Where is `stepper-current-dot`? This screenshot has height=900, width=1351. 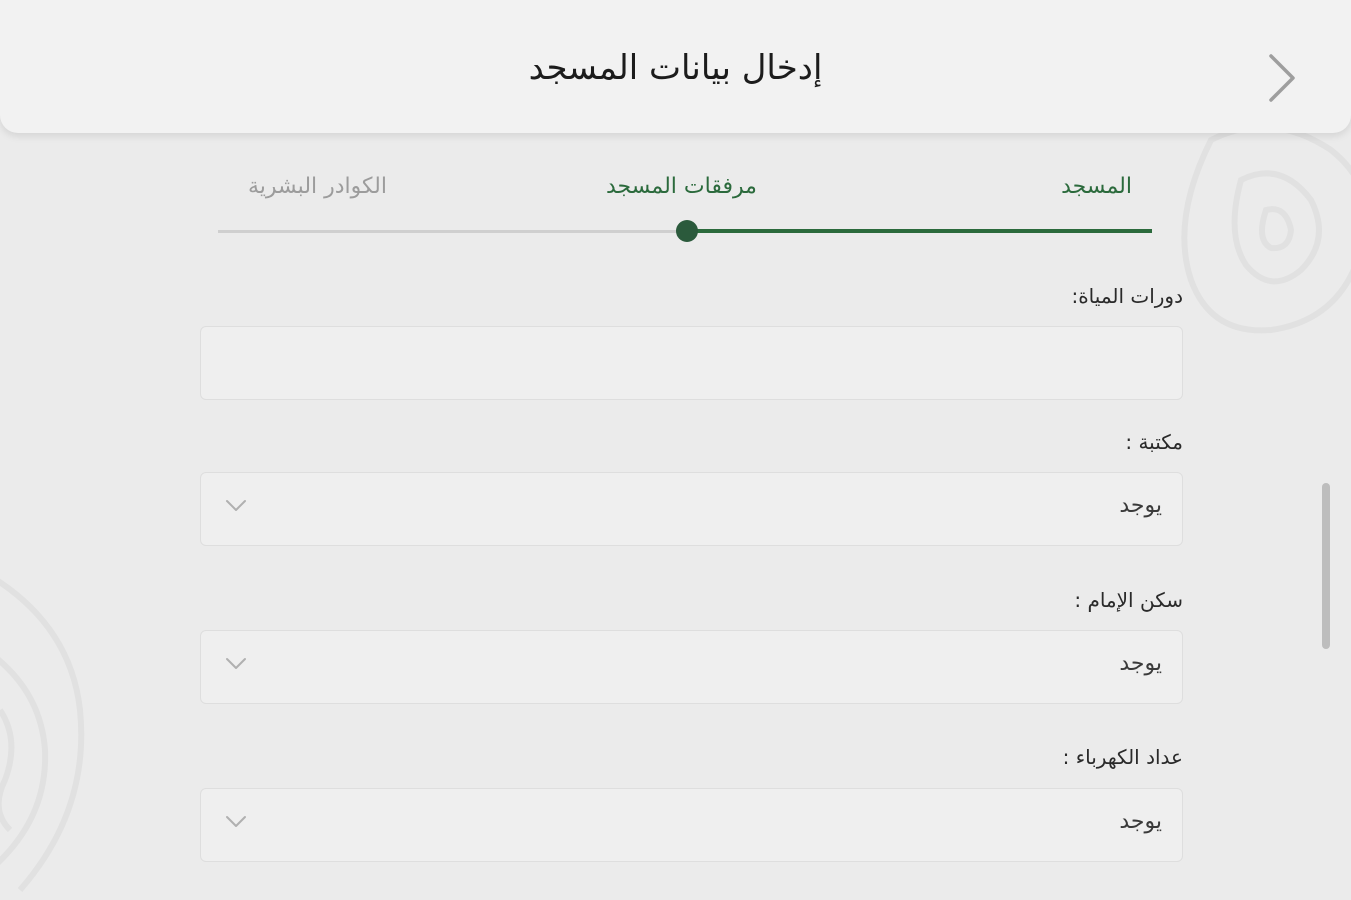
stepper-current-dot is located at coordinates (687, 231).